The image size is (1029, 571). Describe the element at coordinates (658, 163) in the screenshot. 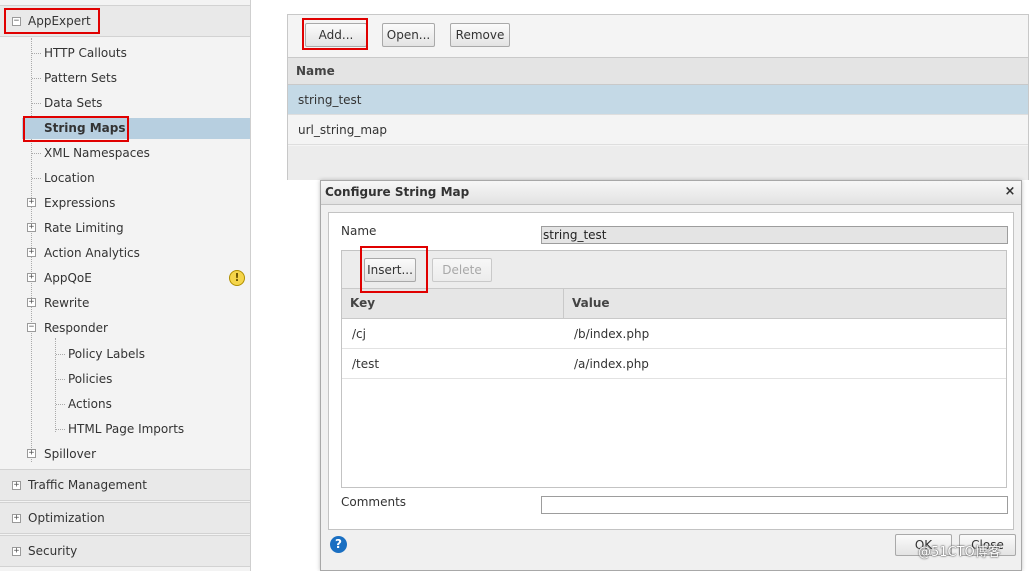

I see `list-footer` at that location.